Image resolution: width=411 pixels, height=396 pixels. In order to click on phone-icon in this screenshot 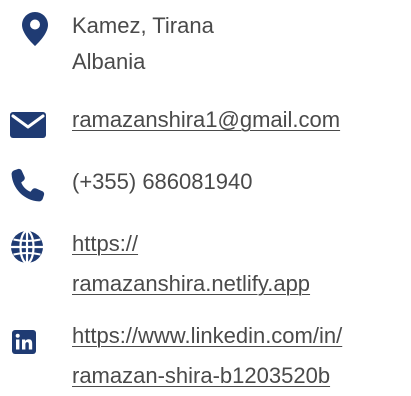, I will do `click(28, 185)`.